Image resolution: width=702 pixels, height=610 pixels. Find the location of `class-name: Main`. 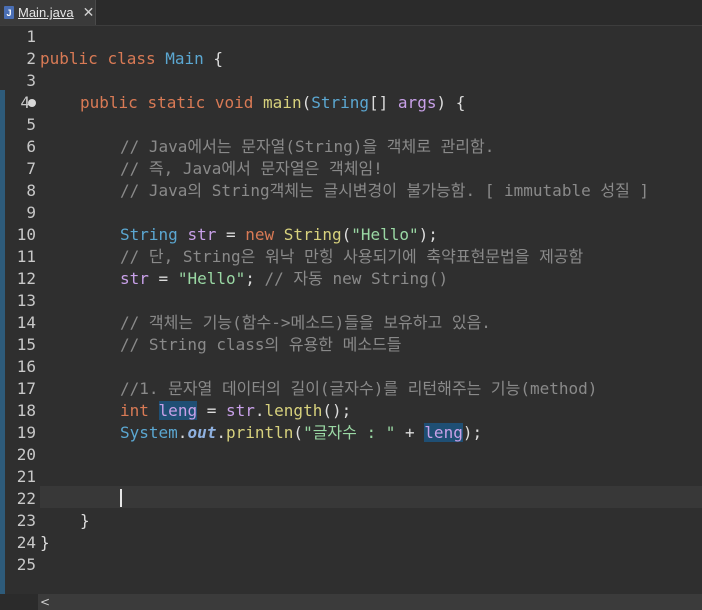

class-name: Main is located at coordinates (184, 58).